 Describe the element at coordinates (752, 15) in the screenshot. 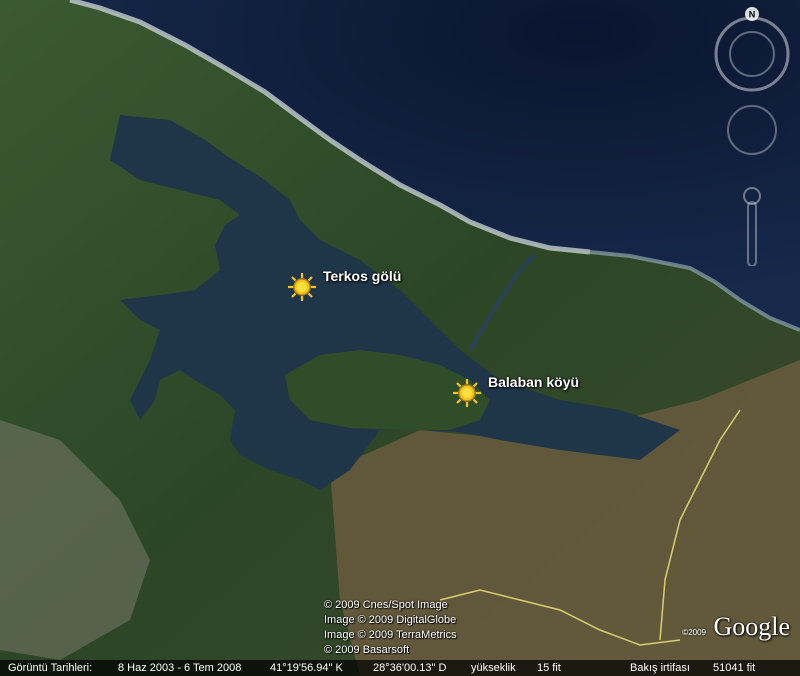

I see `north-label: N` at that location.